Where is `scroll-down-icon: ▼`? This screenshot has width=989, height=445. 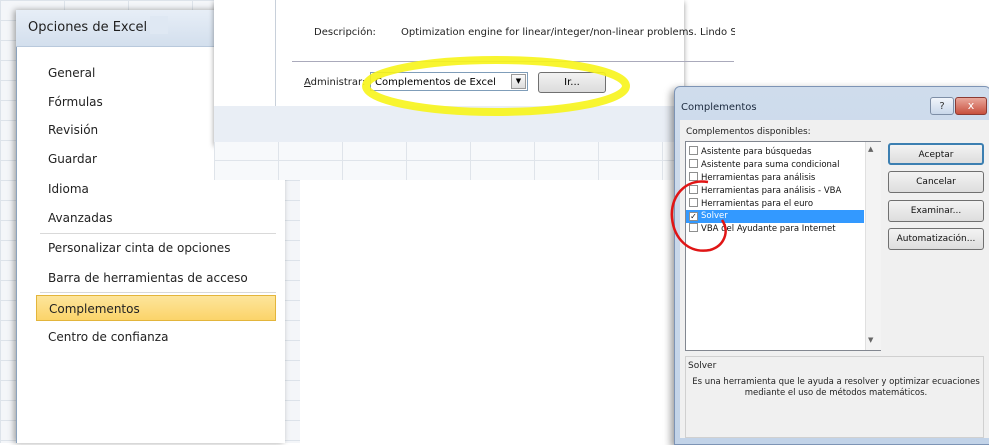
scroll-down-icon: ▼ is located at coordinates (870, 340).